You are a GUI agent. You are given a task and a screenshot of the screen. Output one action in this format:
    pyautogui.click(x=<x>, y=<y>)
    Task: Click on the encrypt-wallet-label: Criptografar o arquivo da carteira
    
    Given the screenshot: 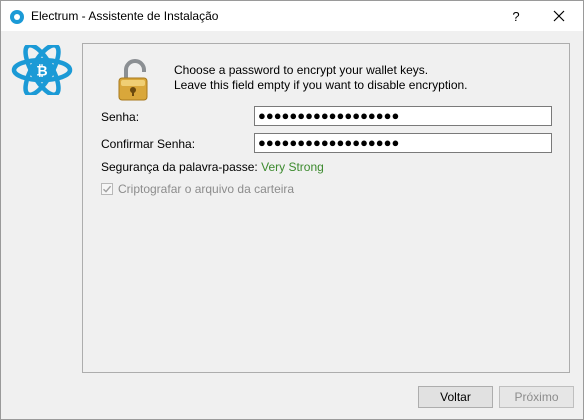 What is the action you would take?
    pyautogui.click(x=206, y=189)
    